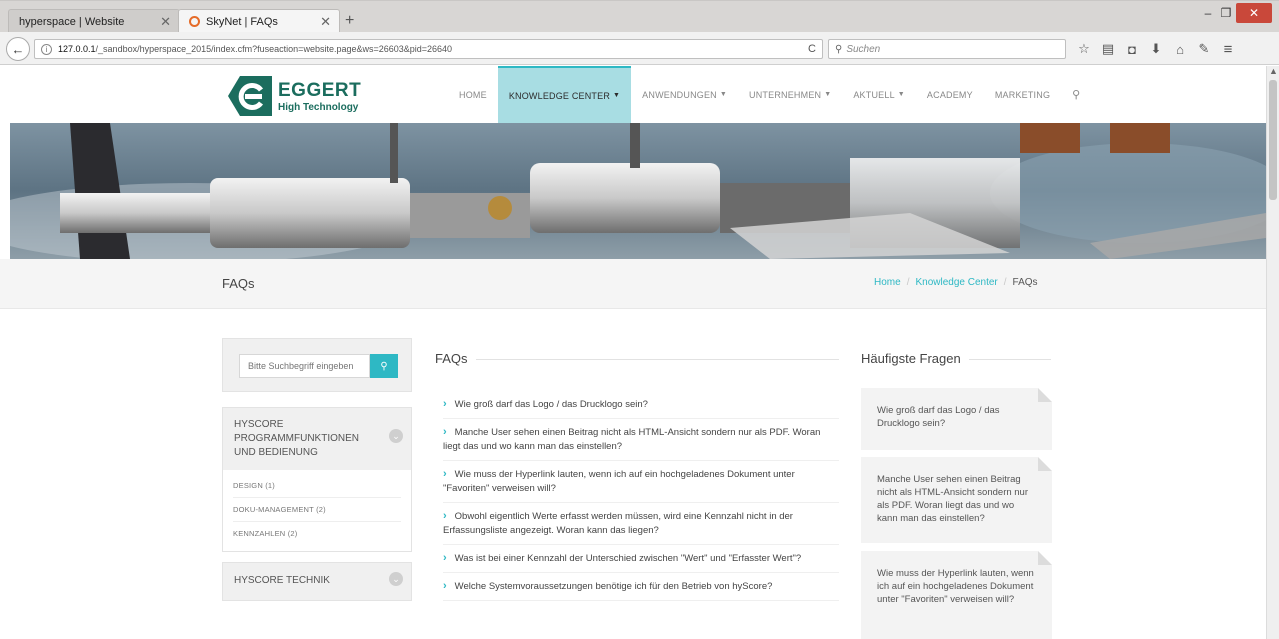 The width and height of the screenshot is (1279, 639). What do you see at coordinates (785, 94) in the screenshot?
I see `nav-label: UNTERNEHMEN` at bounding box center [785, 94].